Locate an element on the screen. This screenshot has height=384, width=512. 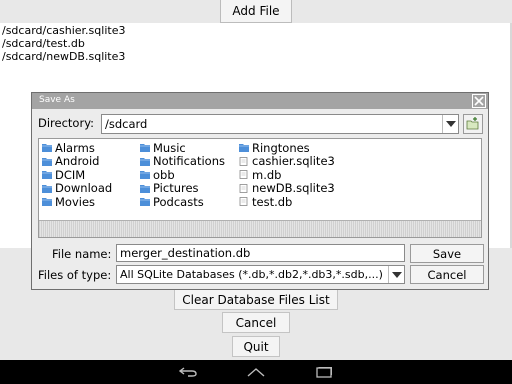
item-label: Notifications is located at coordinates (189, 161).